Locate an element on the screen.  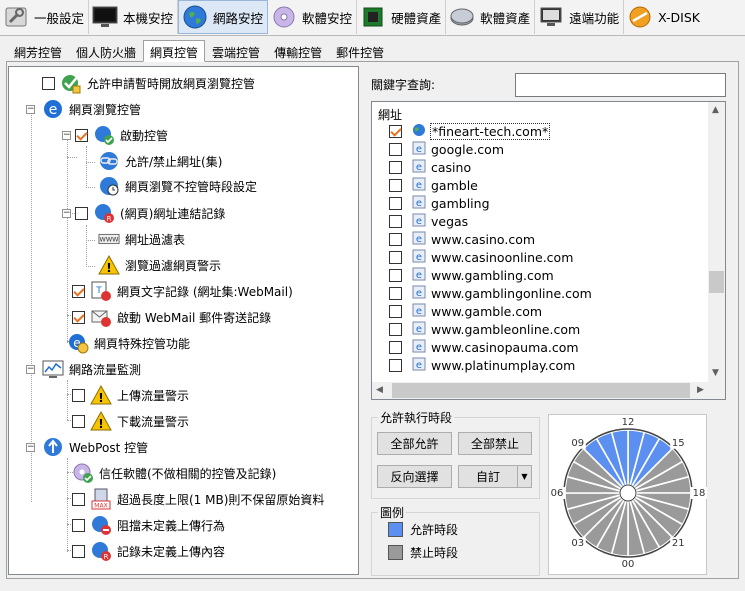
url-list-item: e casino is located at coordinates (430, 167).